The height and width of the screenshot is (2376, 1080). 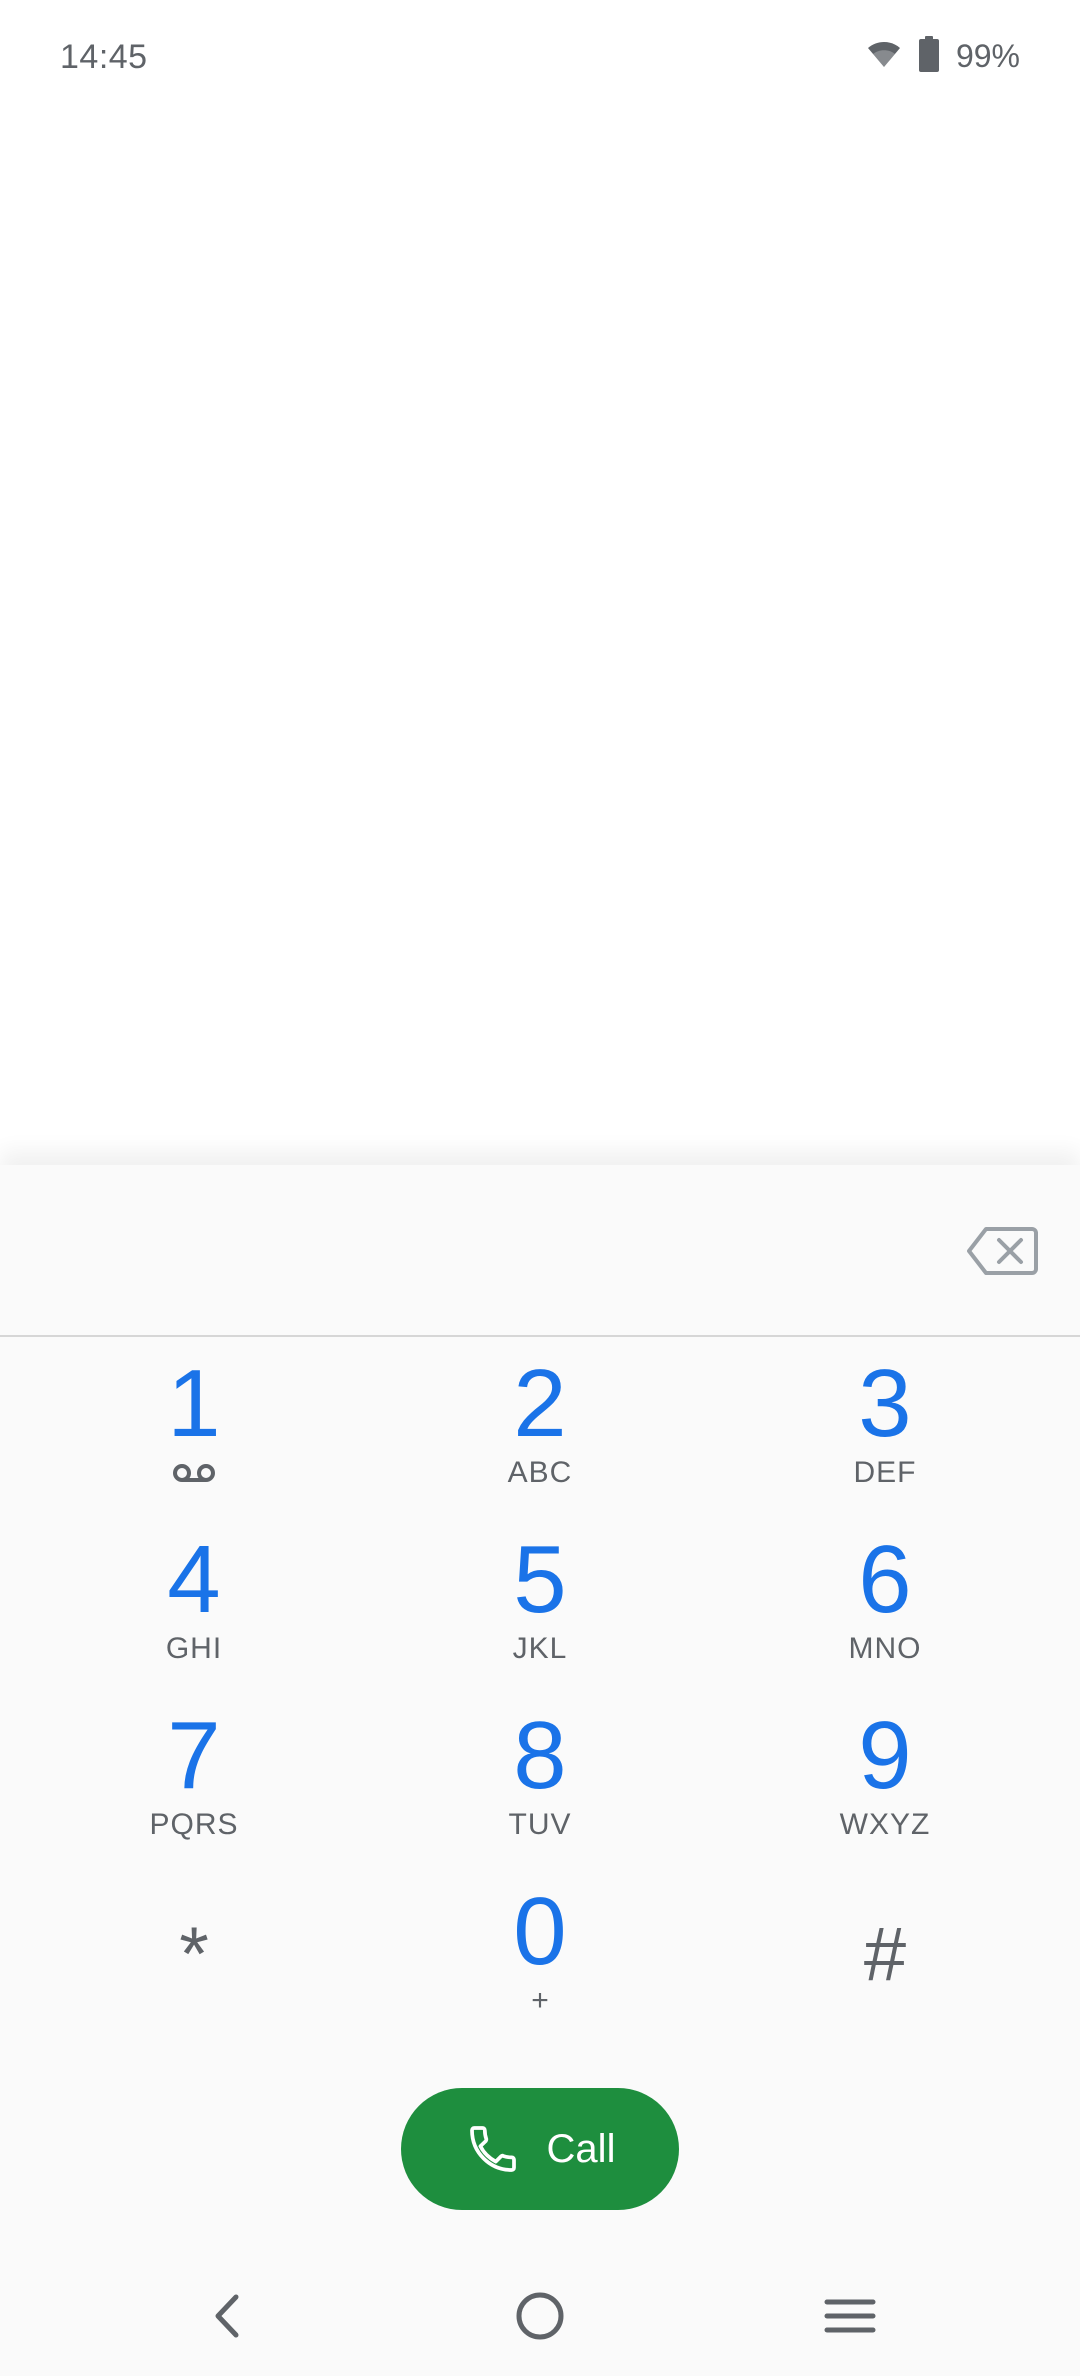 I want to click on wifi-icon, so click(x=884, y=56).